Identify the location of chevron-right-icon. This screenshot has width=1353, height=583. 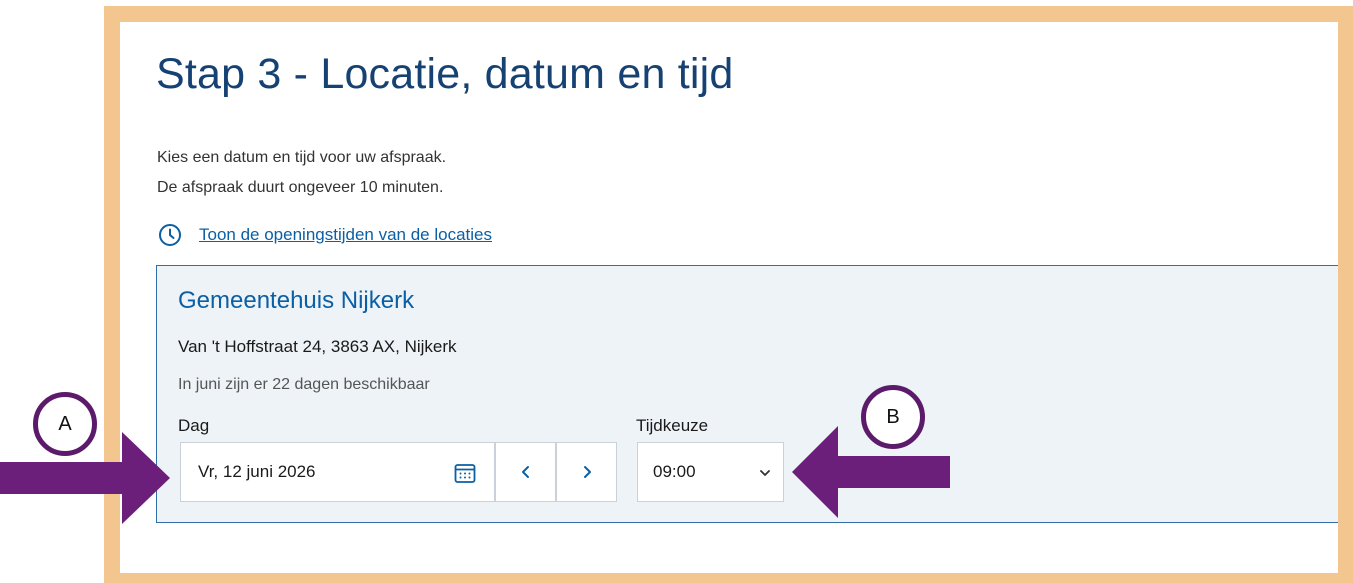
(587, 472).